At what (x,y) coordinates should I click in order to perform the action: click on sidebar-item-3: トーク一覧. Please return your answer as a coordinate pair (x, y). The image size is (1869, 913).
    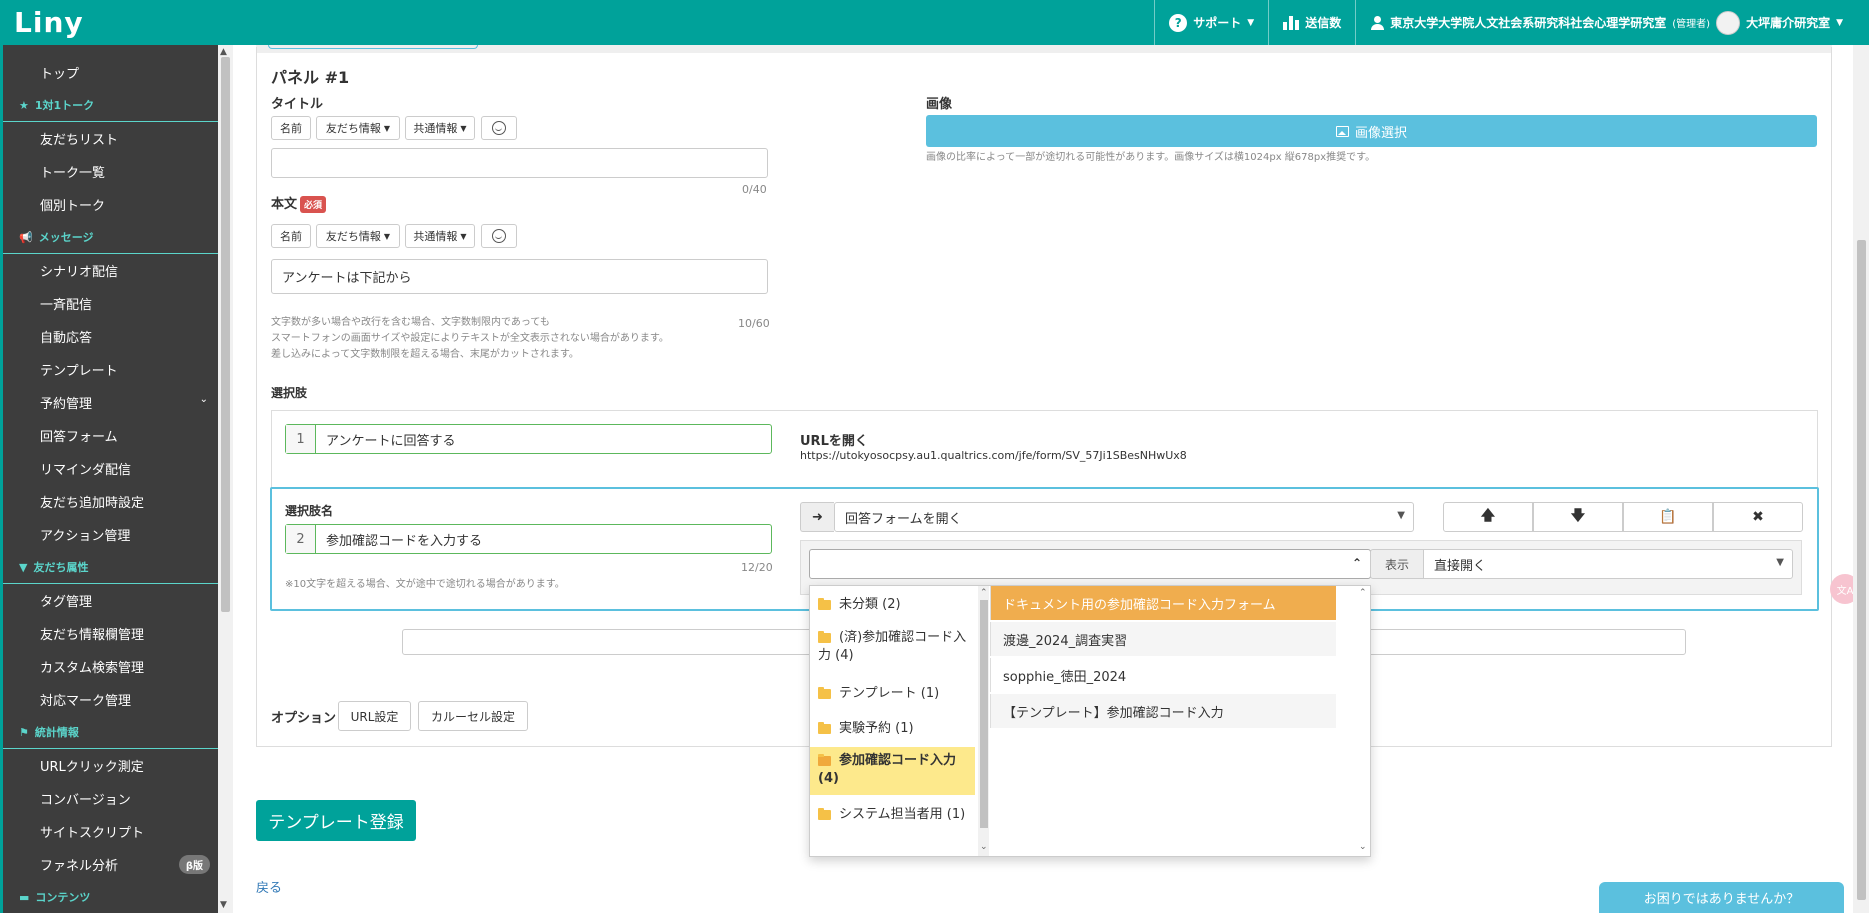
    Looking at the image, I should click on (110, 171).